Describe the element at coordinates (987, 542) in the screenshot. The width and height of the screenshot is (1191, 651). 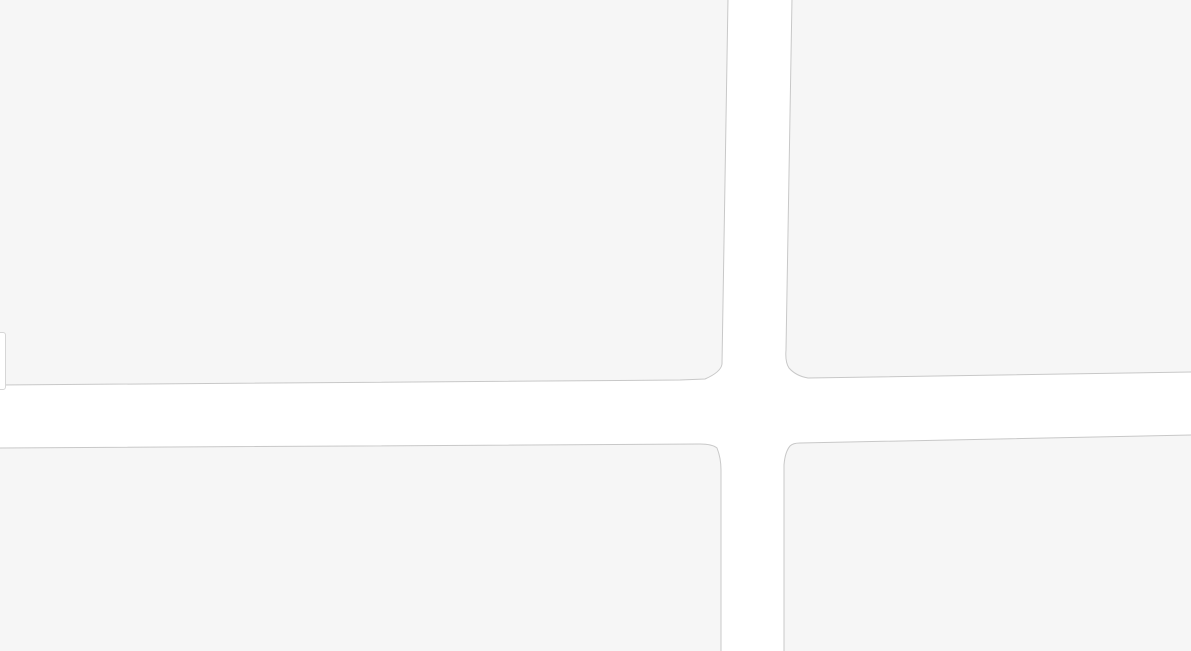
I see `city-block-south-east` at that location.